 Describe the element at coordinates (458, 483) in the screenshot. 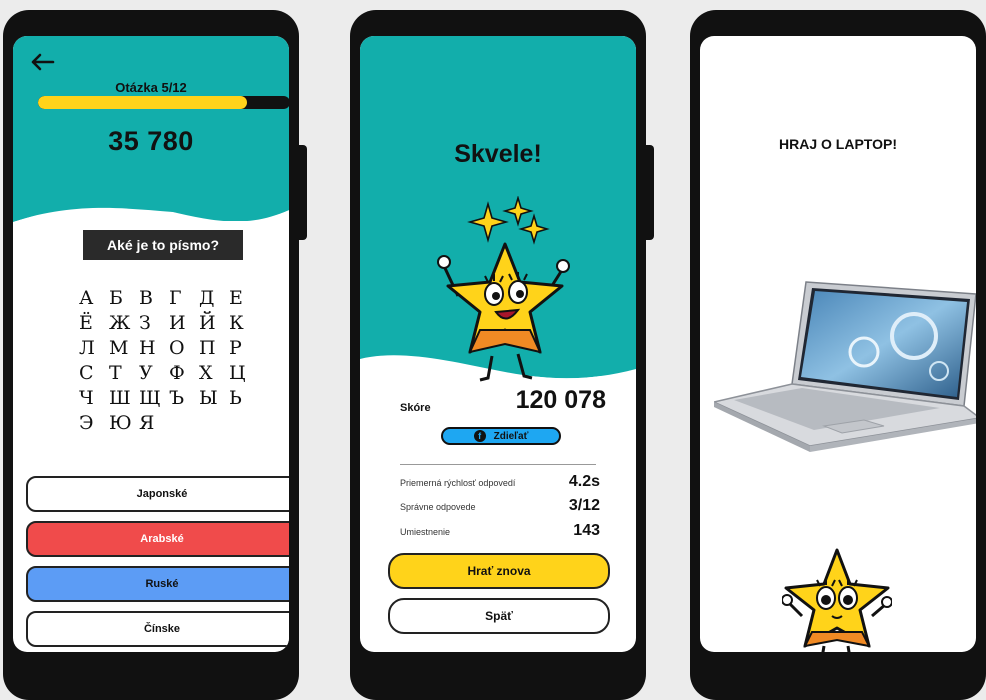

I see `stat-label: Priemerná rýchlosť odpovedí` at that location.